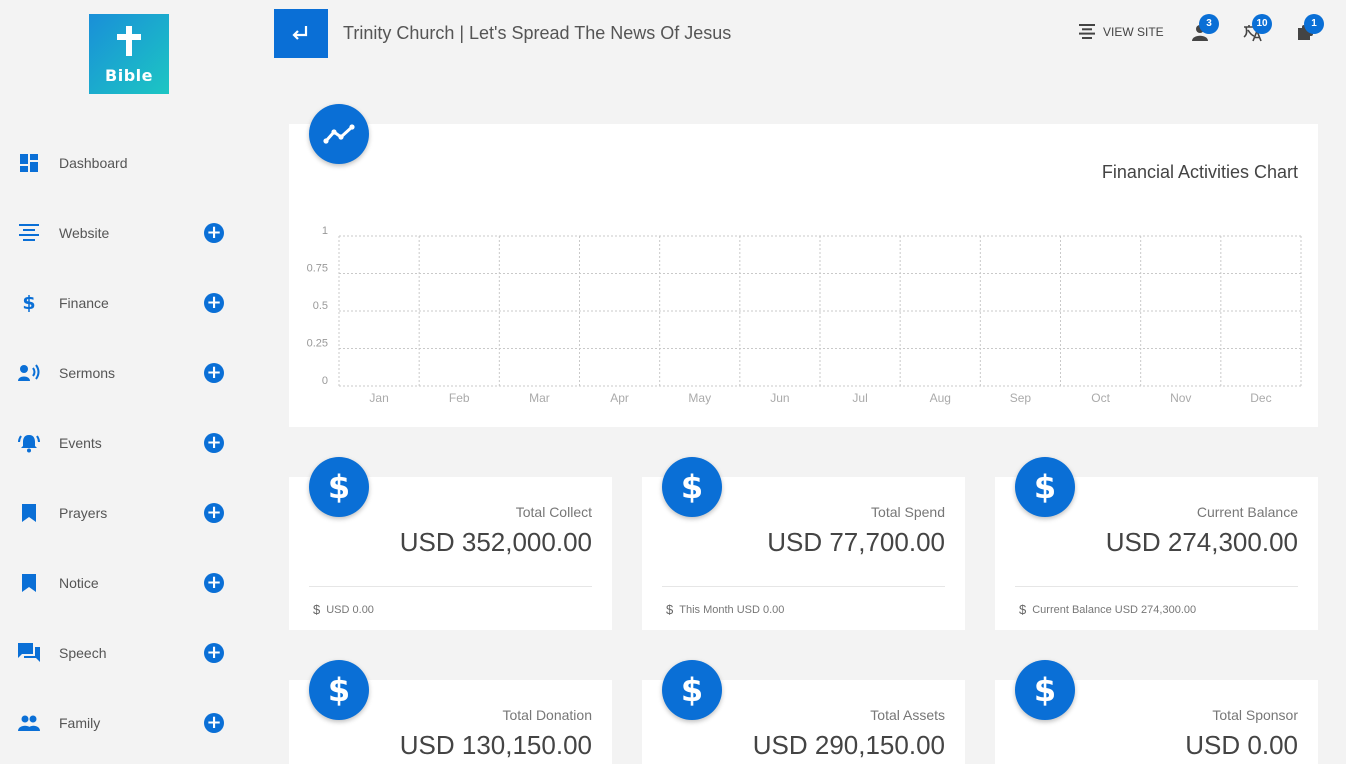  I want to click on trending-line-icon, so click(339, 134).